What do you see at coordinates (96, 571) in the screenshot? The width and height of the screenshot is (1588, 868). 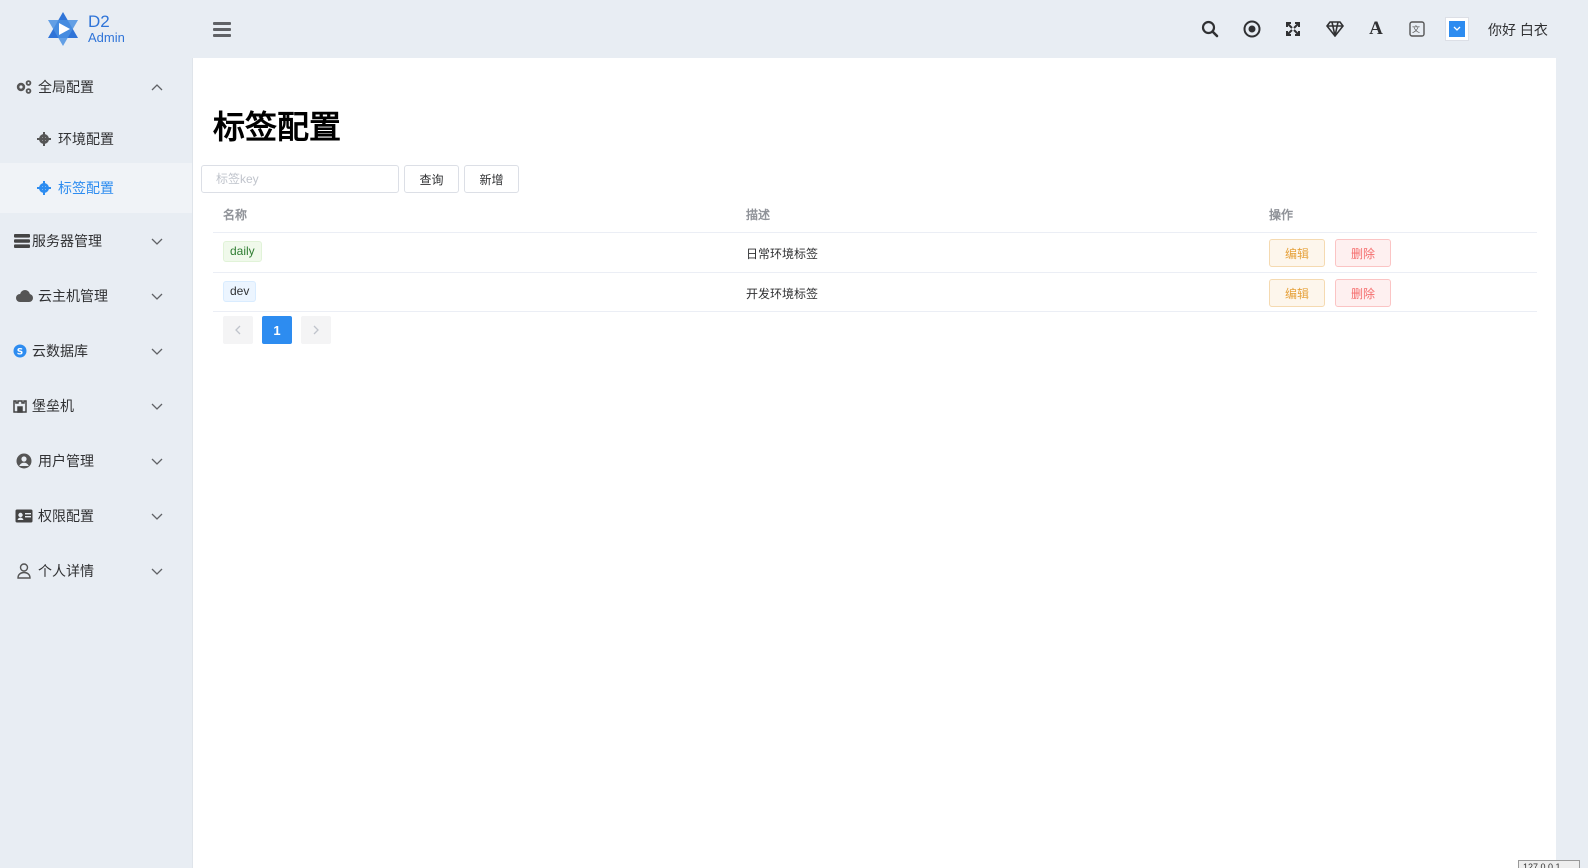 I see `sidebar-item-personal-details: 个人详情` at bounding box center [96, 571].